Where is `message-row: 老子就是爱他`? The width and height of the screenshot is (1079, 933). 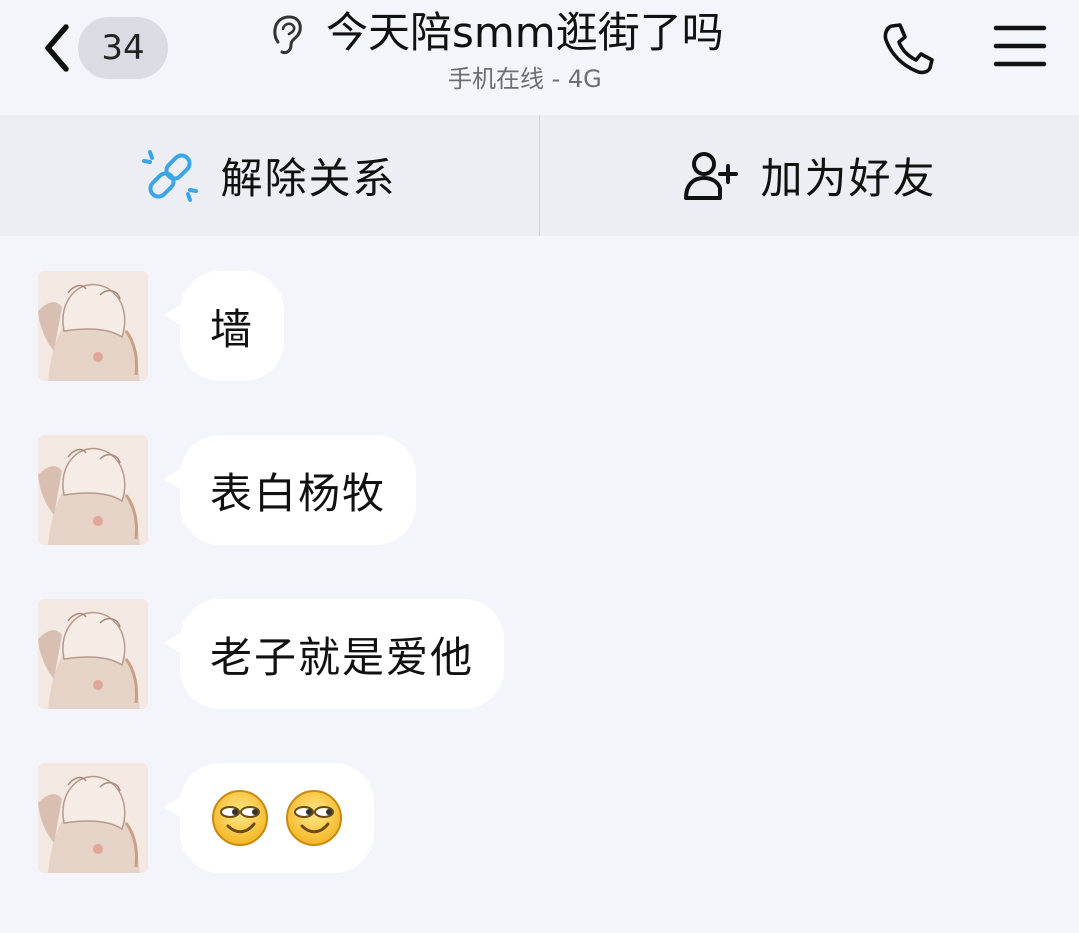 message-row: 老子就是爱他 is located at coordinates (271, 655).